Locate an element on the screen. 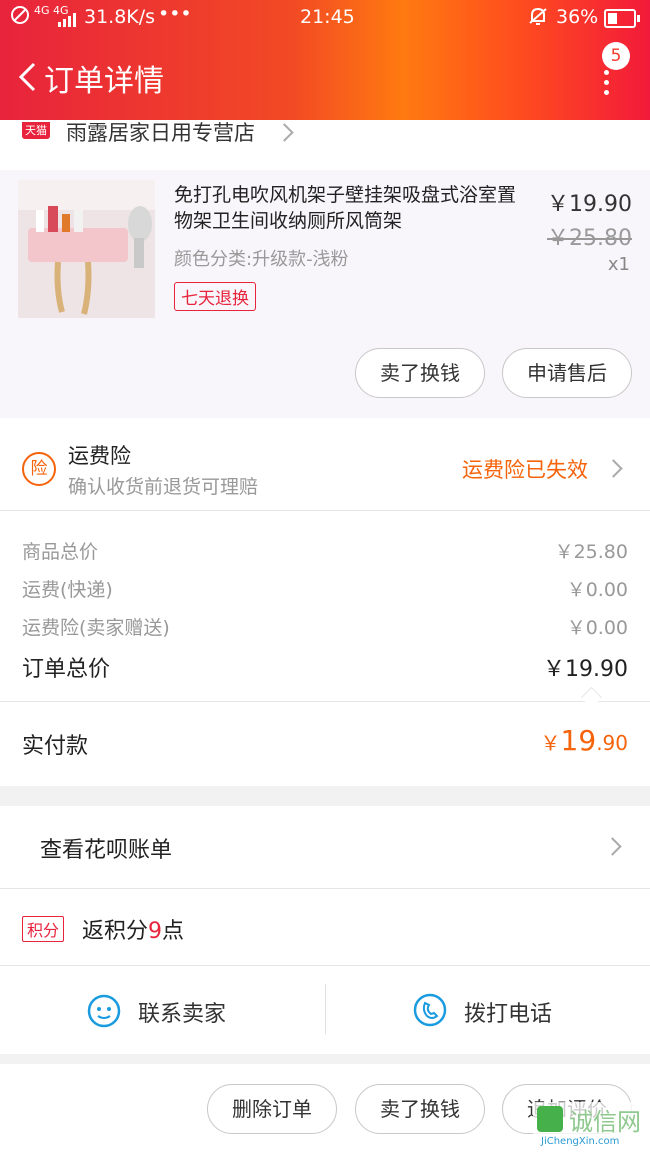 The height and width of the screenshot is (1155, 650). summary-label: 运费(快递) is located at coordinates (67, 590).